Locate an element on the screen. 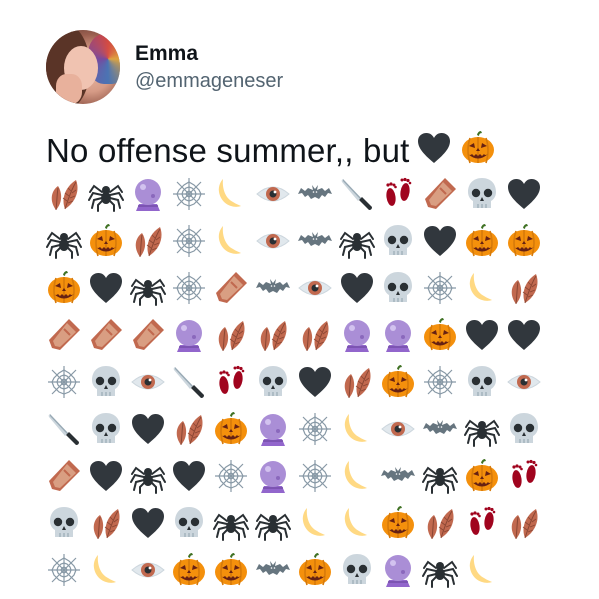 This screenshot has height=599, width=599. avatar is located at coordinates (83, 67).